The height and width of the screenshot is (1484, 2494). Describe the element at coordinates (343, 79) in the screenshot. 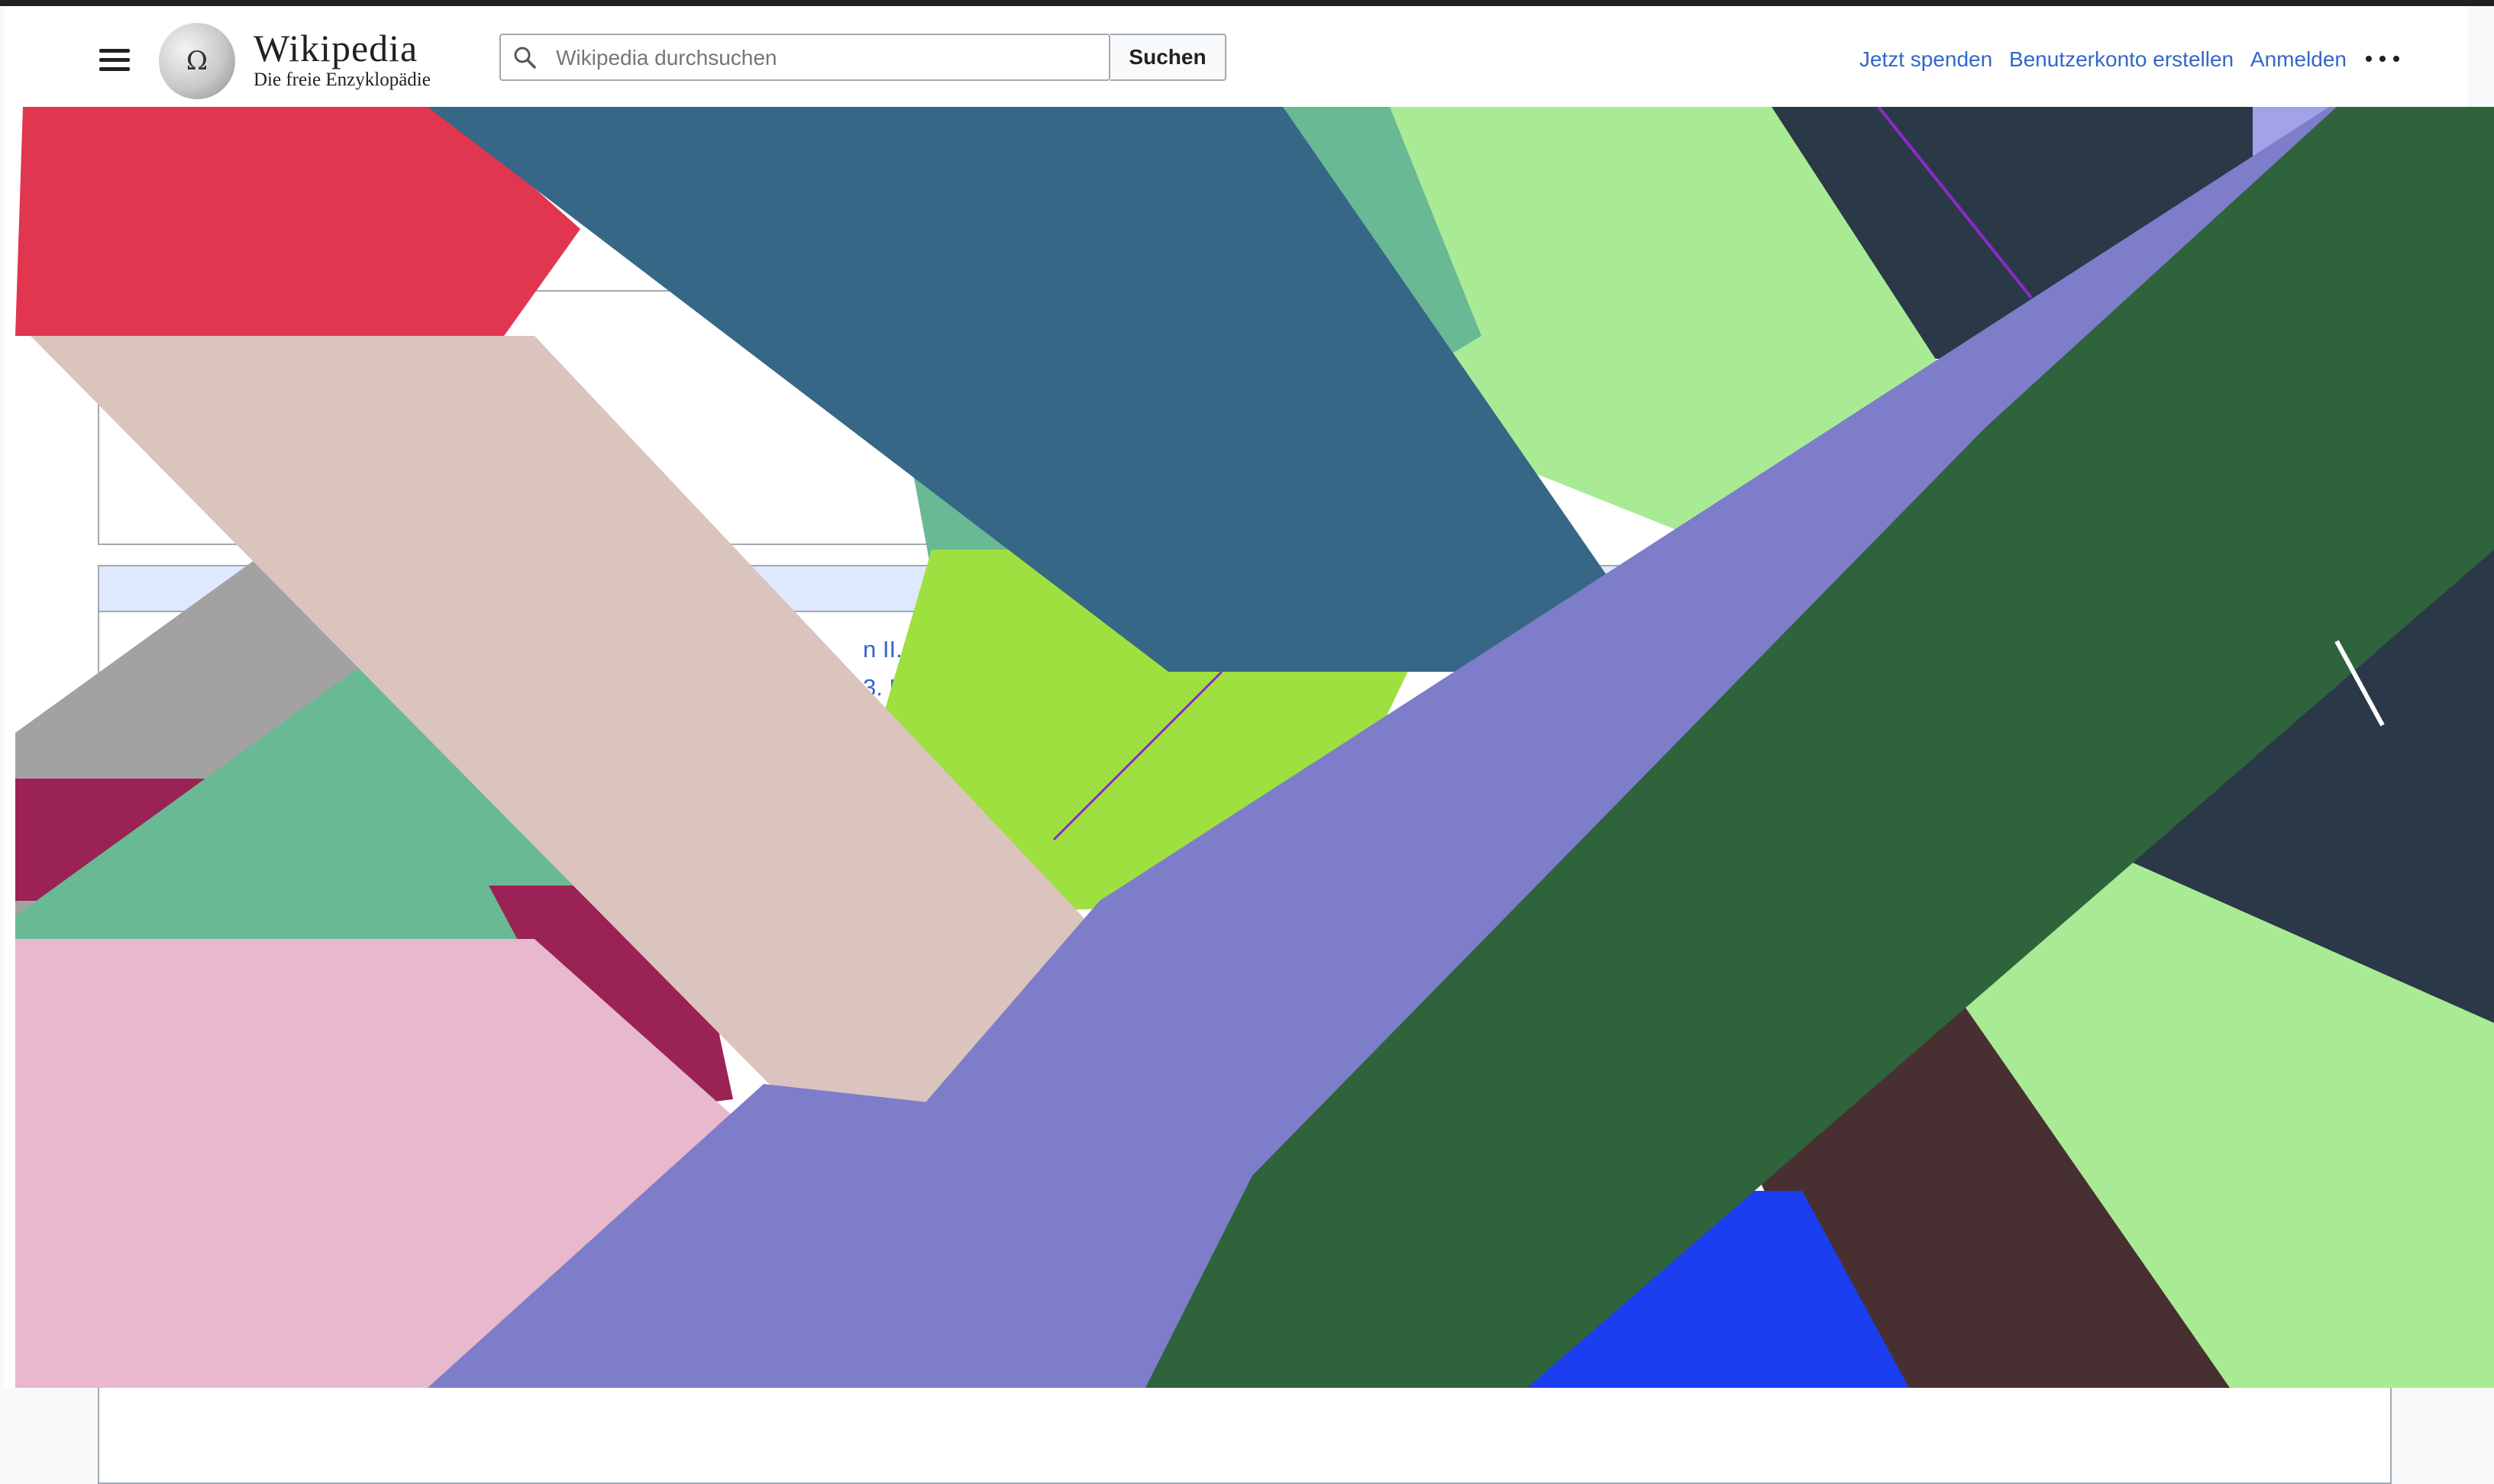

I see `logo-tagline: Die freie Enzyklopädie` at that location.